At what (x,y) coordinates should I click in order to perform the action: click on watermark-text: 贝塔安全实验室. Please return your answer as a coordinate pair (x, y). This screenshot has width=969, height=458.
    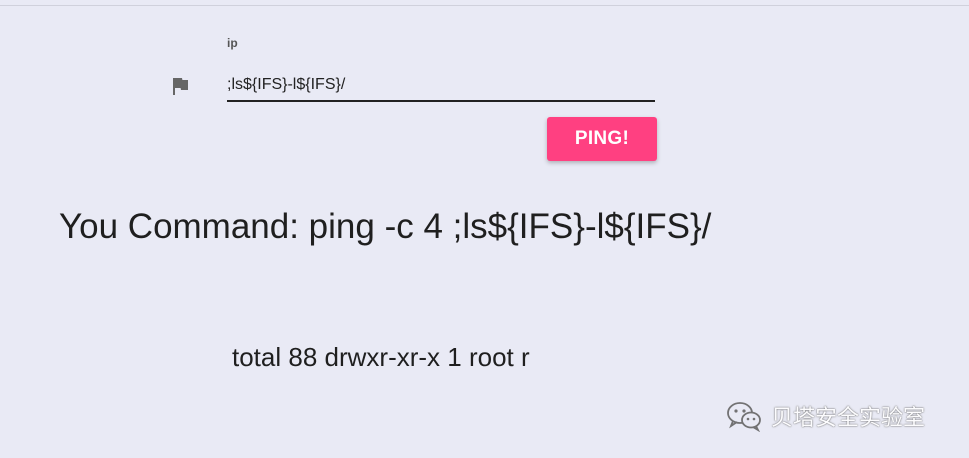
    Looking at the image, I should click on (848, 418).